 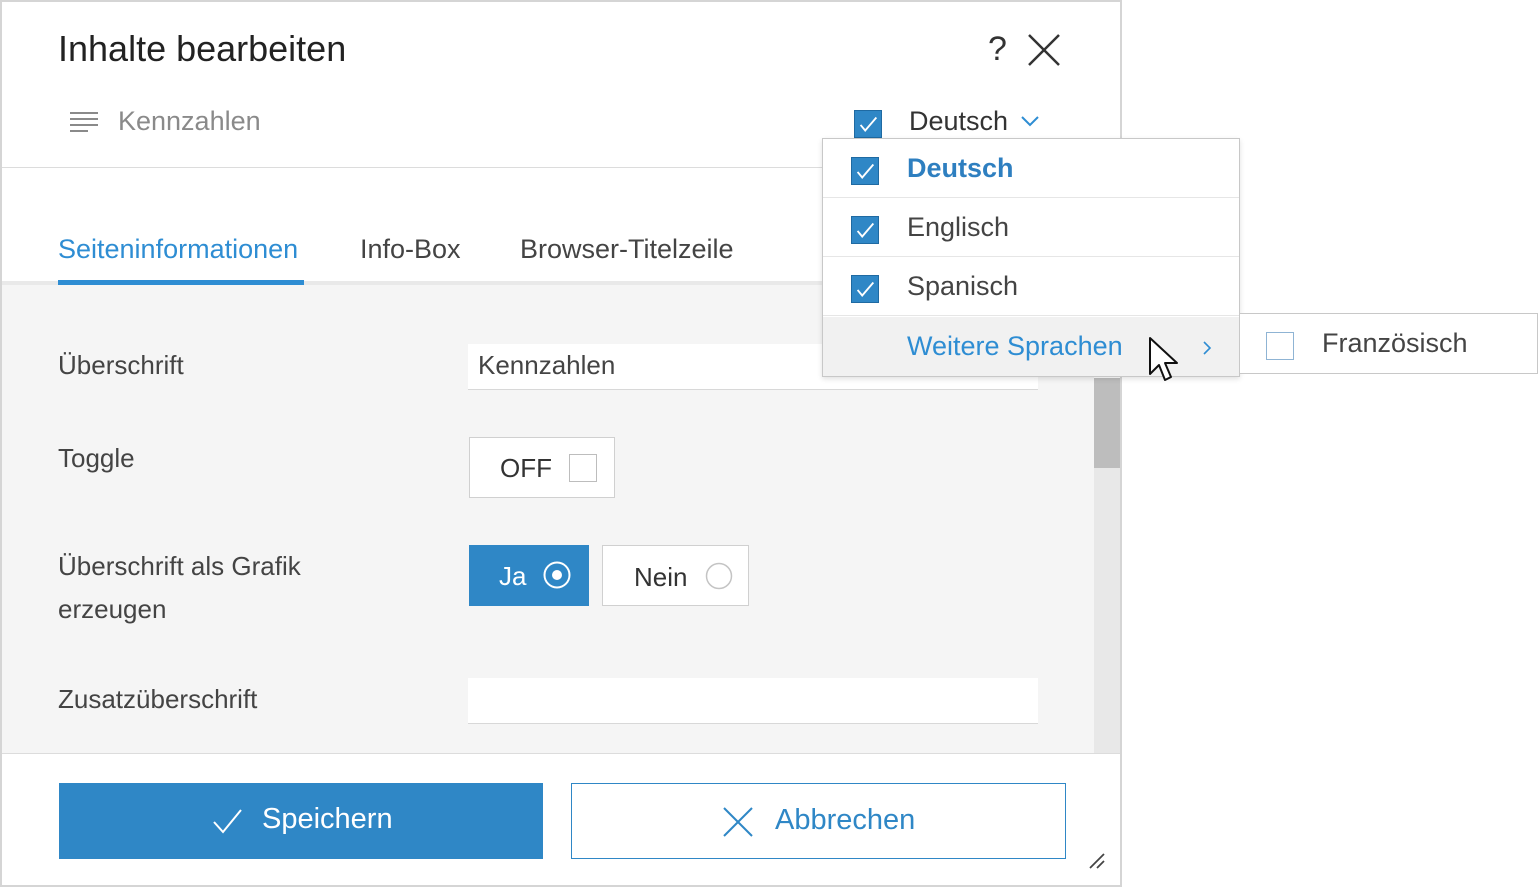 I want to click on mouse-pointer-icon, so click(x=1163, y=359).